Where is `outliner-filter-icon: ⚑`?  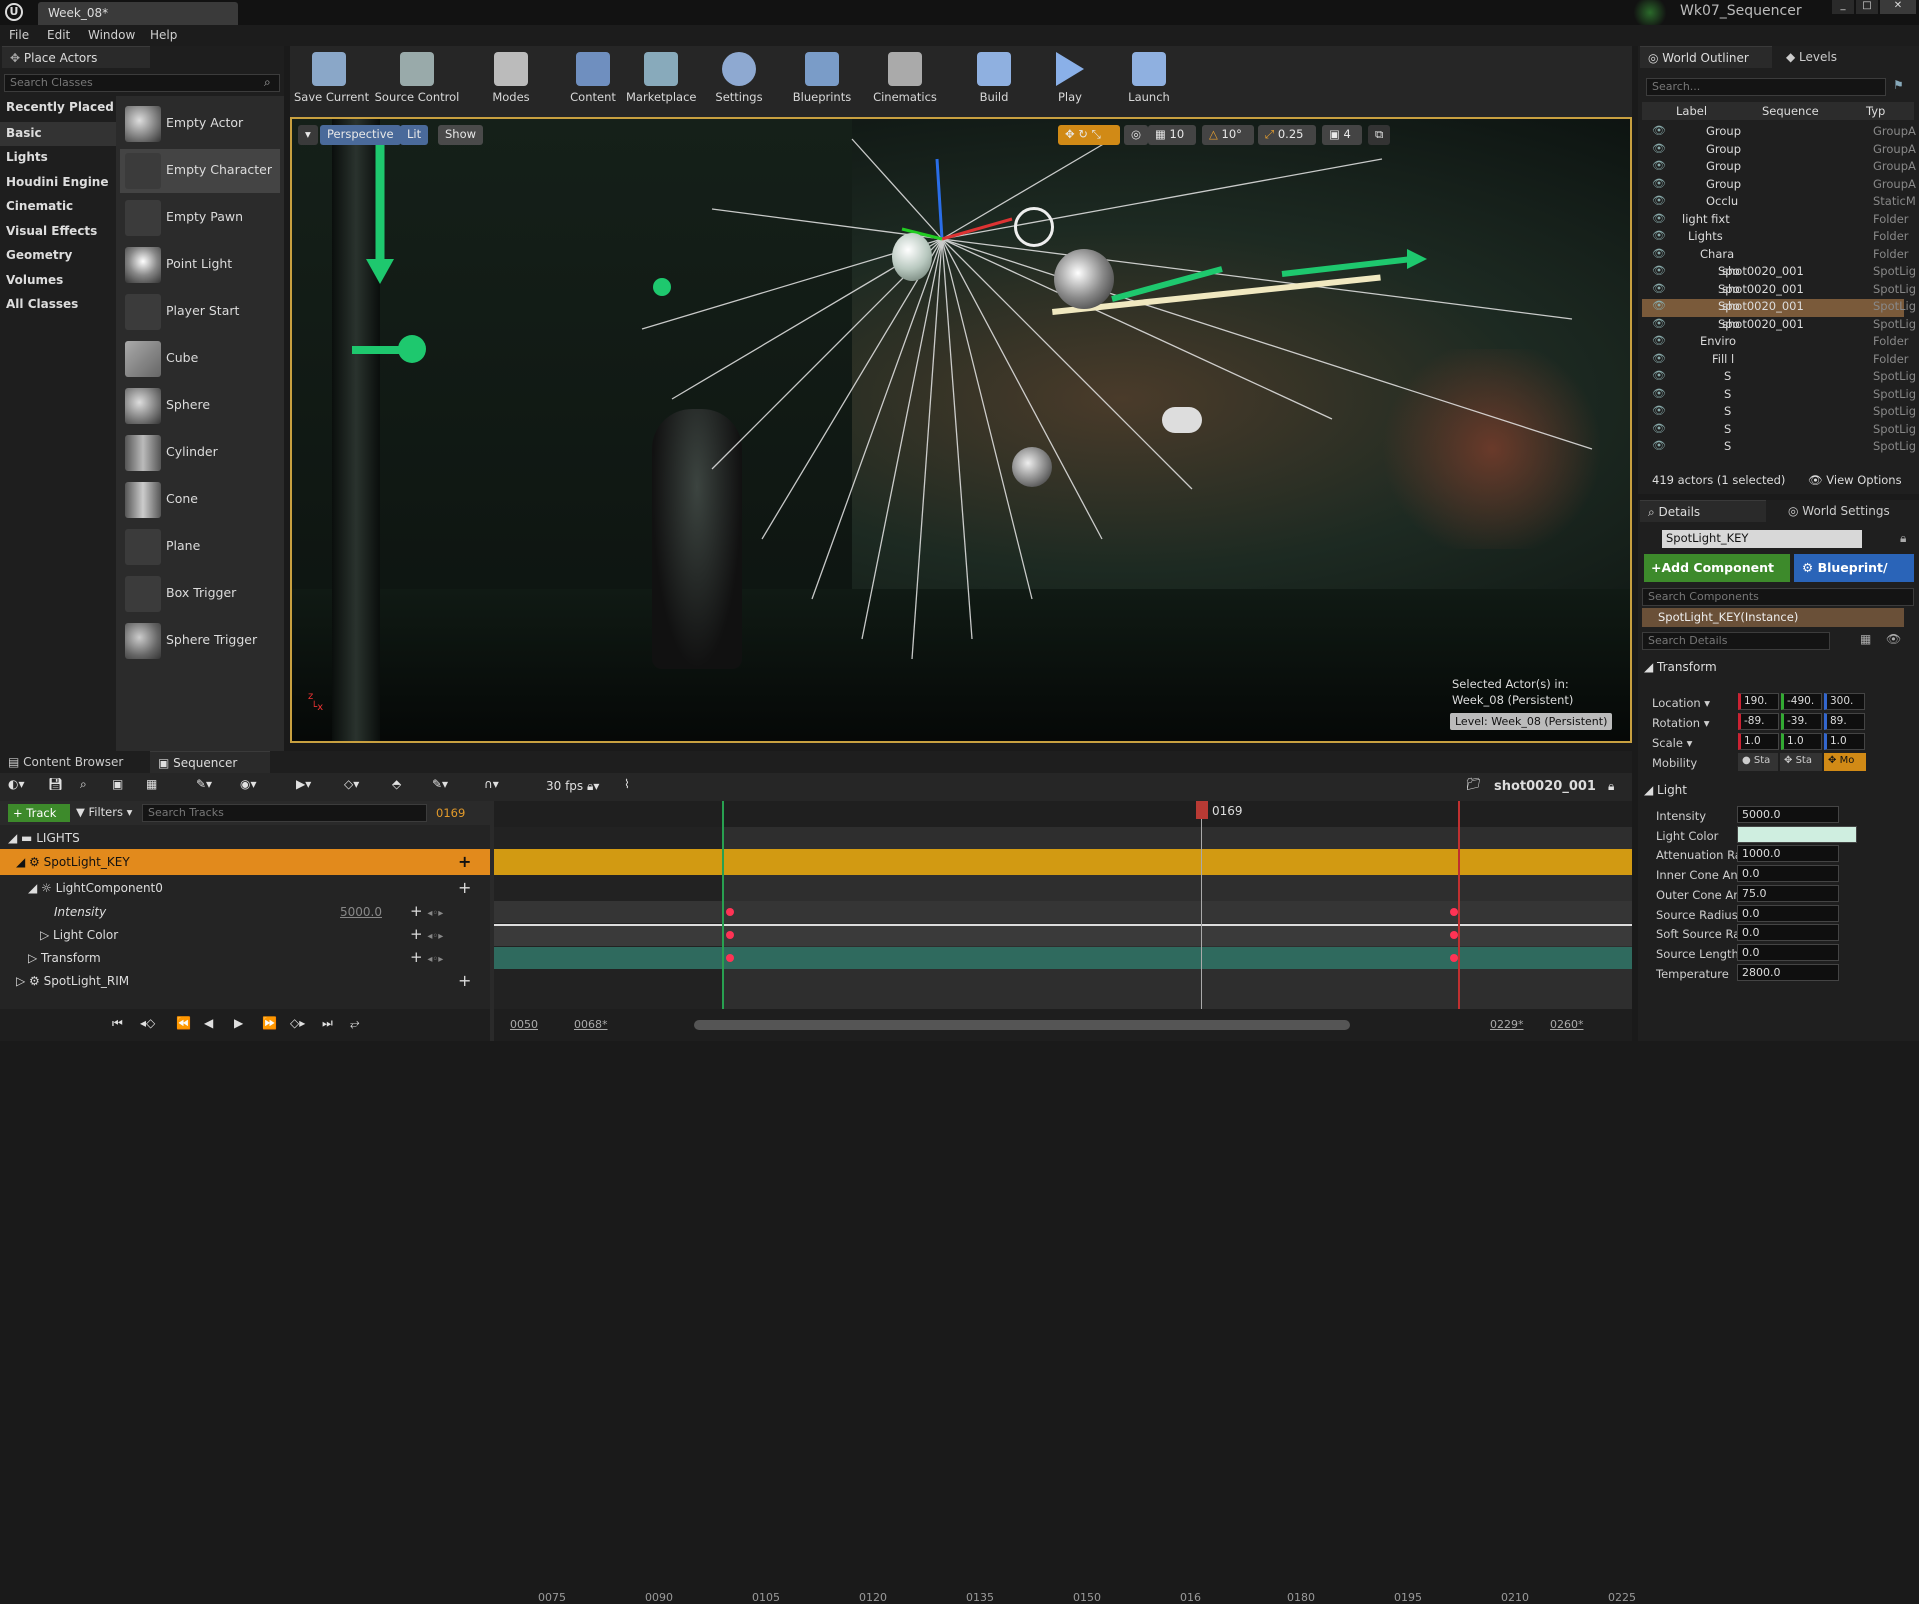
outliner-filter-icon: ⚑ is located at coordinates (1898, 85).